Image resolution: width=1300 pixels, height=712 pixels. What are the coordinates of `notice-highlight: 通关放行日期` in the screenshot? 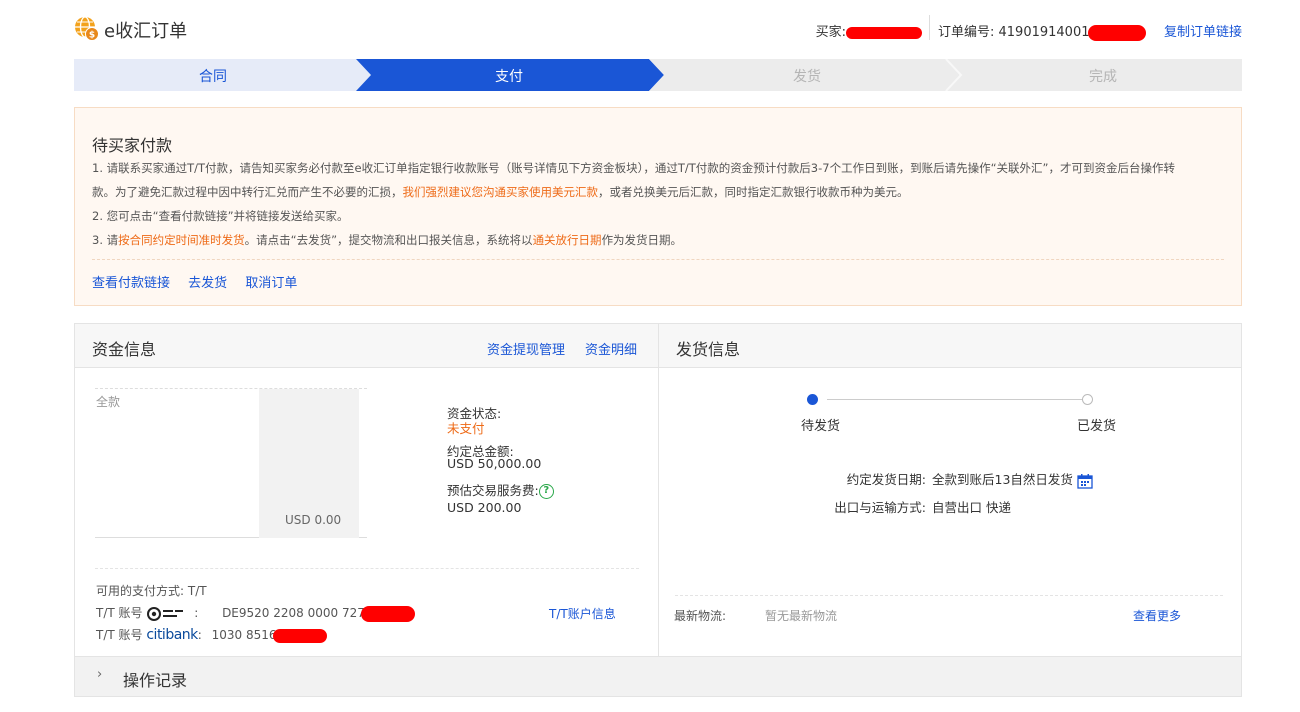 It's located at (567, 240).